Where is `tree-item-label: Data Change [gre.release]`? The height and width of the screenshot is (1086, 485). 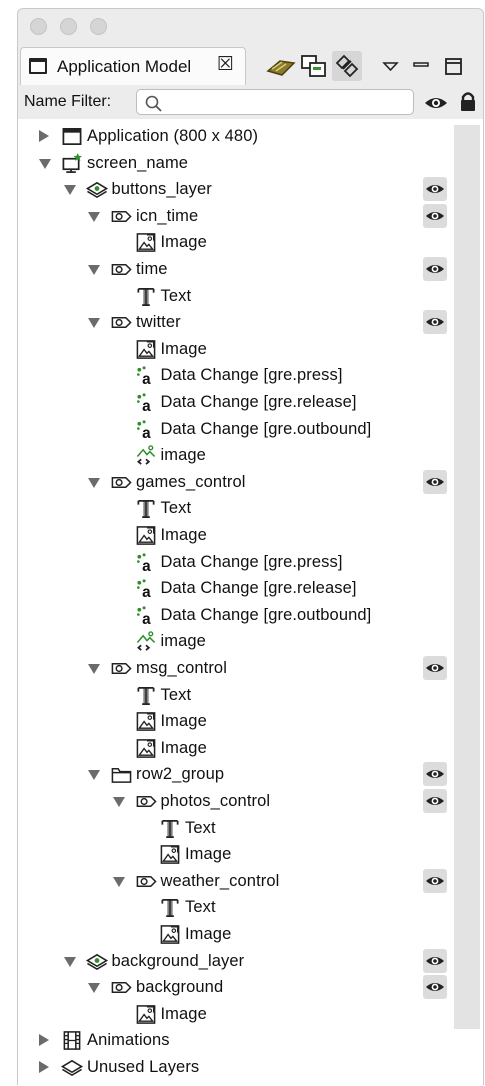
tree-item-label: Data Change [gre.release] is located at coordinates (258, 588).